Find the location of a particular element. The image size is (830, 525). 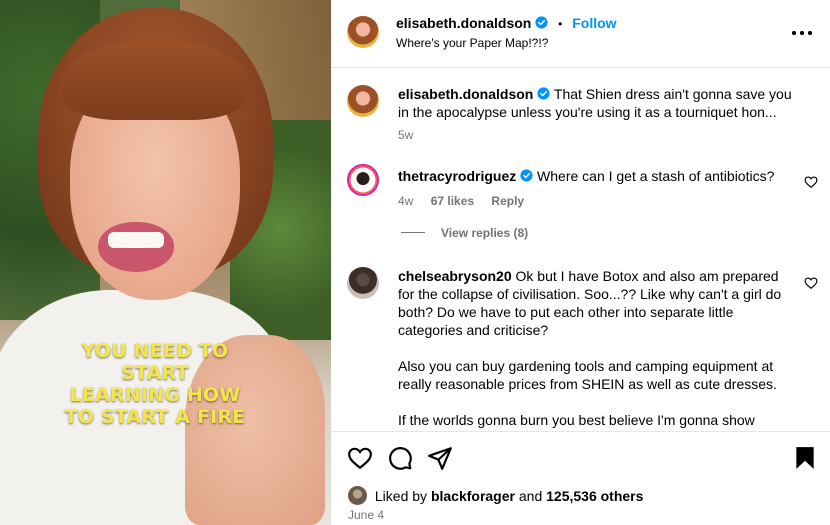

post-date: June 4 is located at coordinates (366, 515).